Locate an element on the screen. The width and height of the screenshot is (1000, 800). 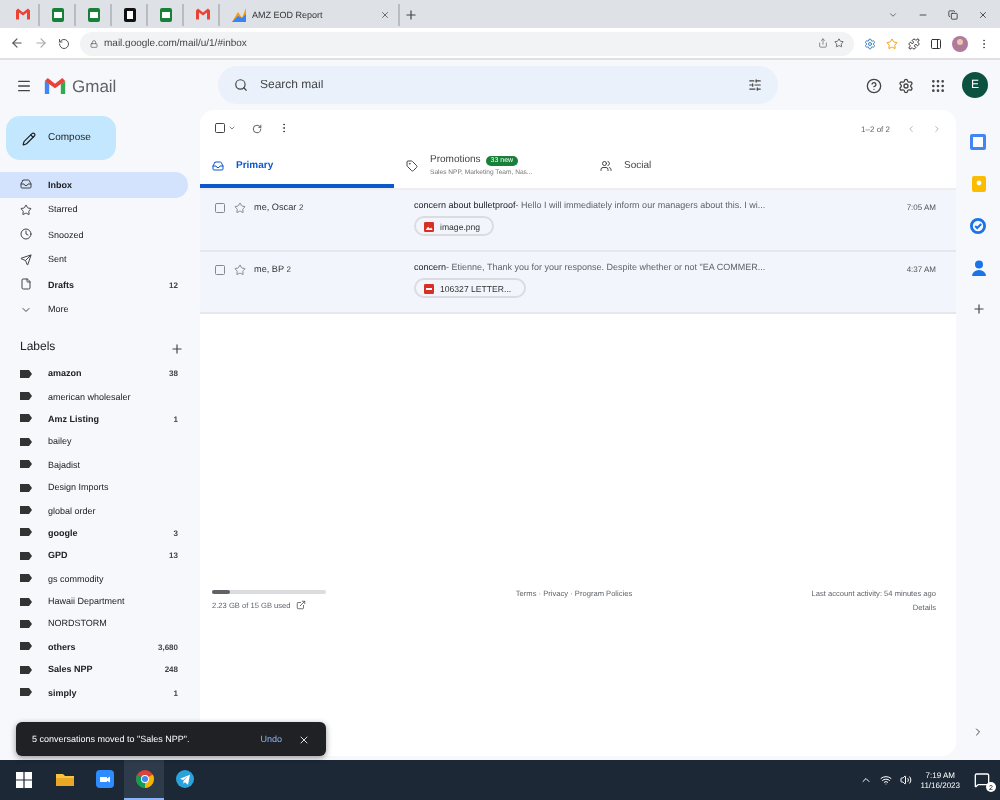
message-icon is located at coordinates (982, 780).